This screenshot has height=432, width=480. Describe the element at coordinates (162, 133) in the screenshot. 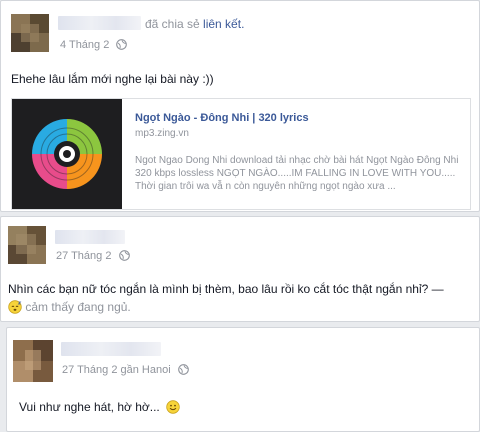

I see `card-domain: mp3.zing.vn` at that location.